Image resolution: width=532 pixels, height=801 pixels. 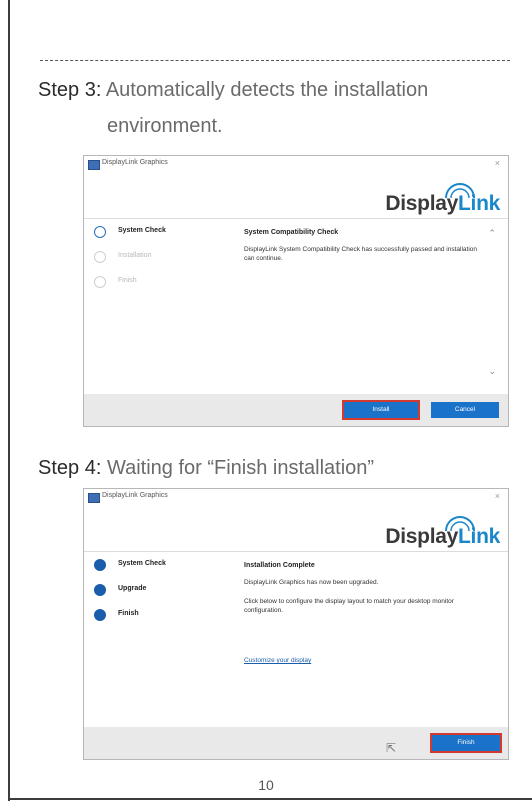 What do you see at coordinates (291, 232) in the screenshot?
I see `content-title: System Compatibility Check` at bounding box center [291, 232].